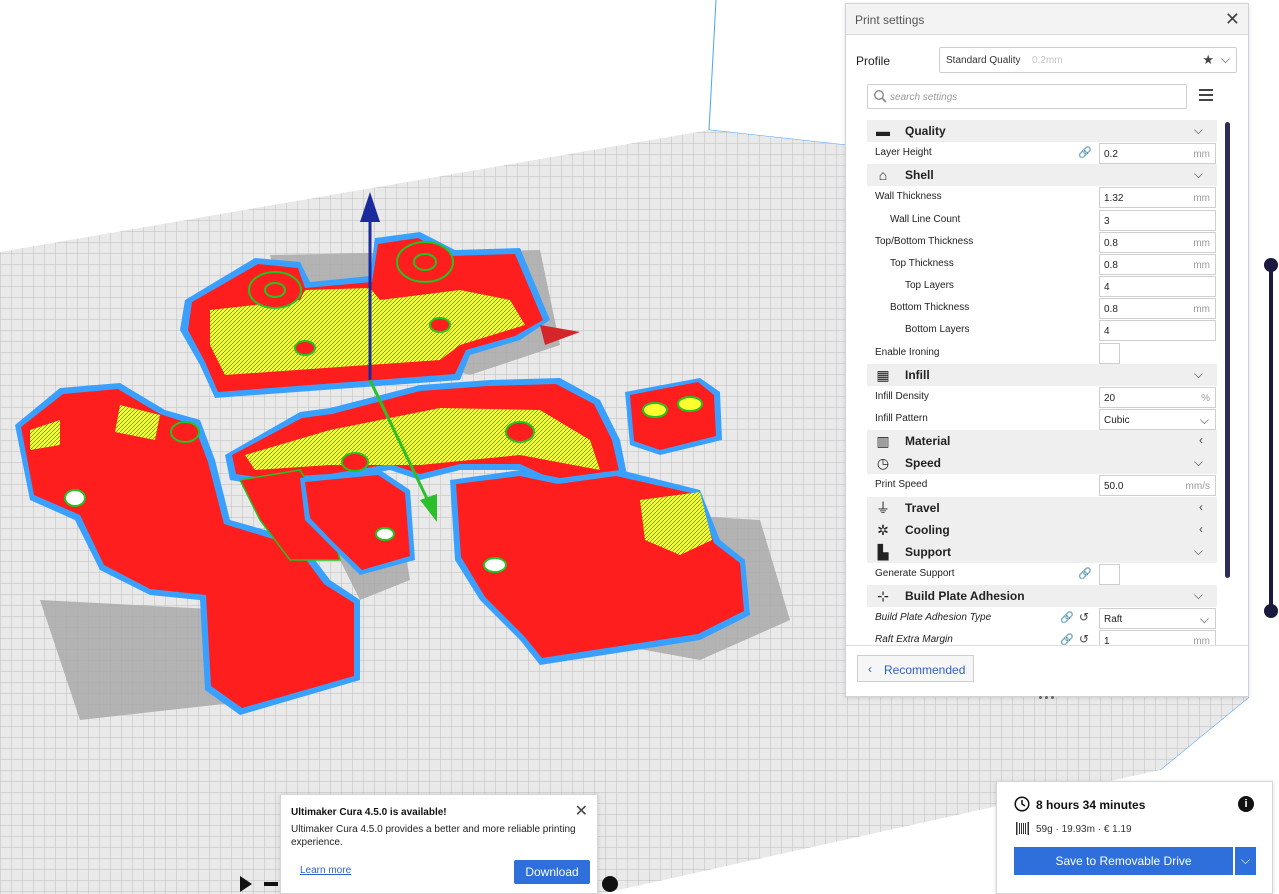  Describe the element at coordinates (1206, 96) in the screenshot. I see `settings-visibility-menu-icon` at that location.